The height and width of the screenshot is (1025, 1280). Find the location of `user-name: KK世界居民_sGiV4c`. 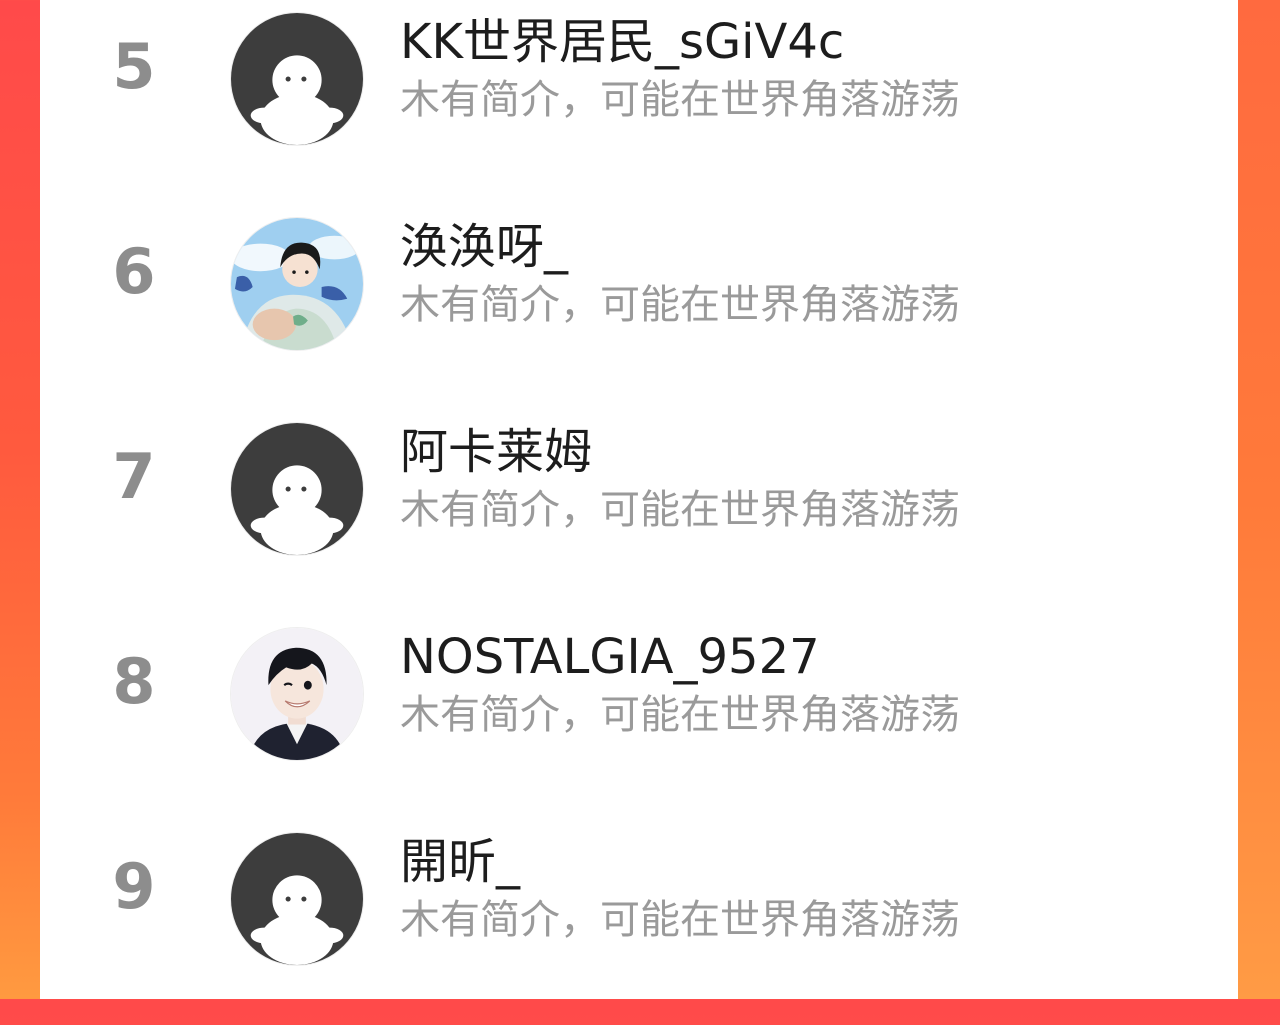

user-name: KK世界居民_sGiV4c is located at coordinates (622, 42).